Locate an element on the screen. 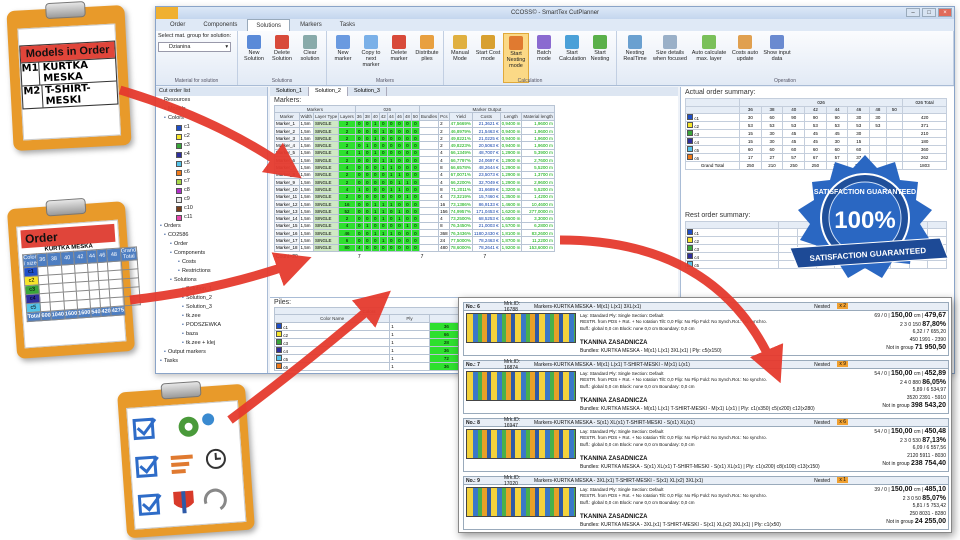 The image size is (960, 540). arrow-tasks is located at coordinates (309, 357).